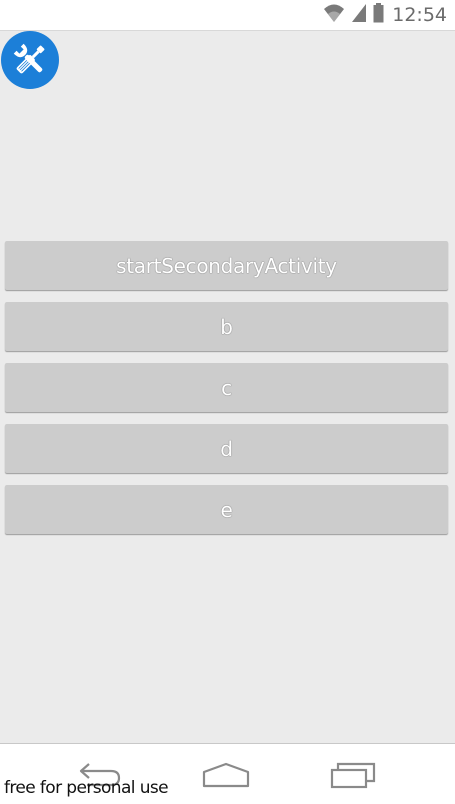  Describe the element at coordinates (86, 788) in the screenshot. I see `watermark-text: free for personal use` at that location.